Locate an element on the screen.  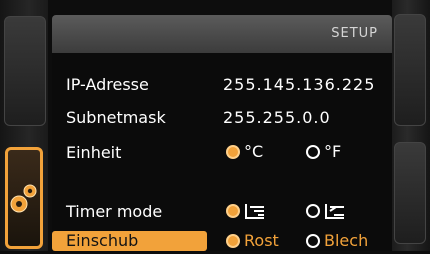
unit-row: Einheit °C °F is located at coordinates (226, 154).